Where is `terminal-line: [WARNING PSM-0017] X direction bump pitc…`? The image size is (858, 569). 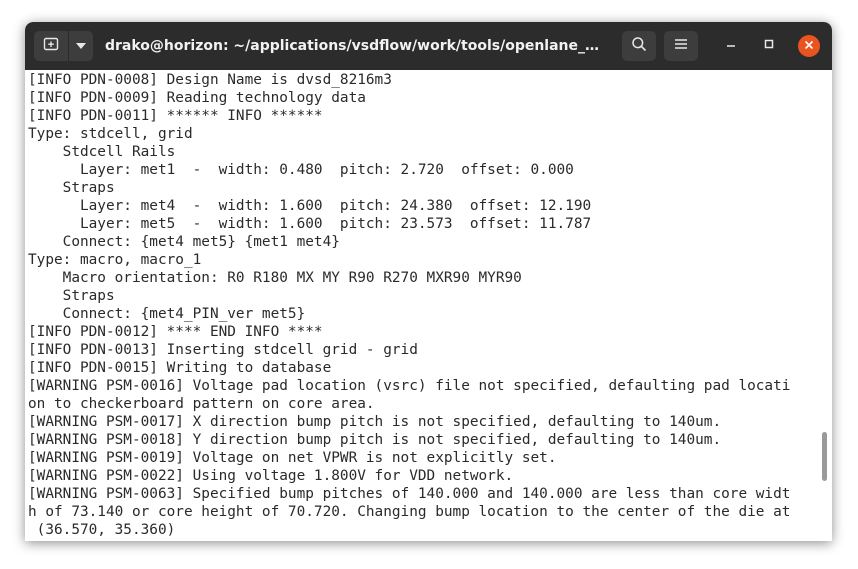 terminal-line: [WARNING PSM-0017] X direction bump pitc… is located at coordinates (375, 422).